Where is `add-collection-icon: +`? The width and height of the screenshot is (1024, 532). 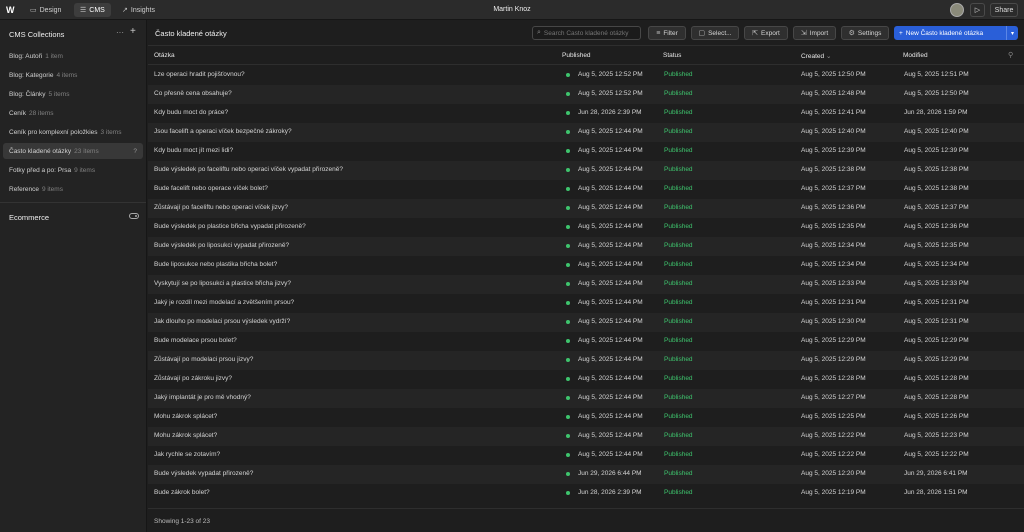
add-collection-icon: + is located at coordinates (133, 31).